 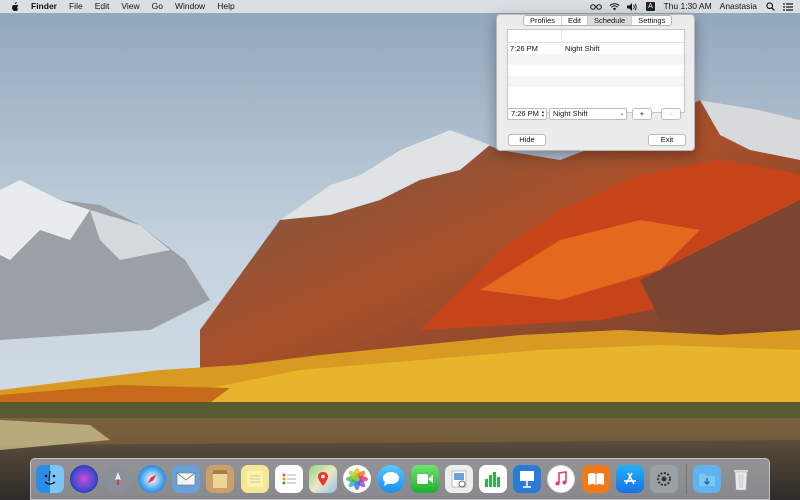 What do you see at coordinates (84, 479) in the screenshot?
I see `siri-icon` at bounding box center [84, 479].